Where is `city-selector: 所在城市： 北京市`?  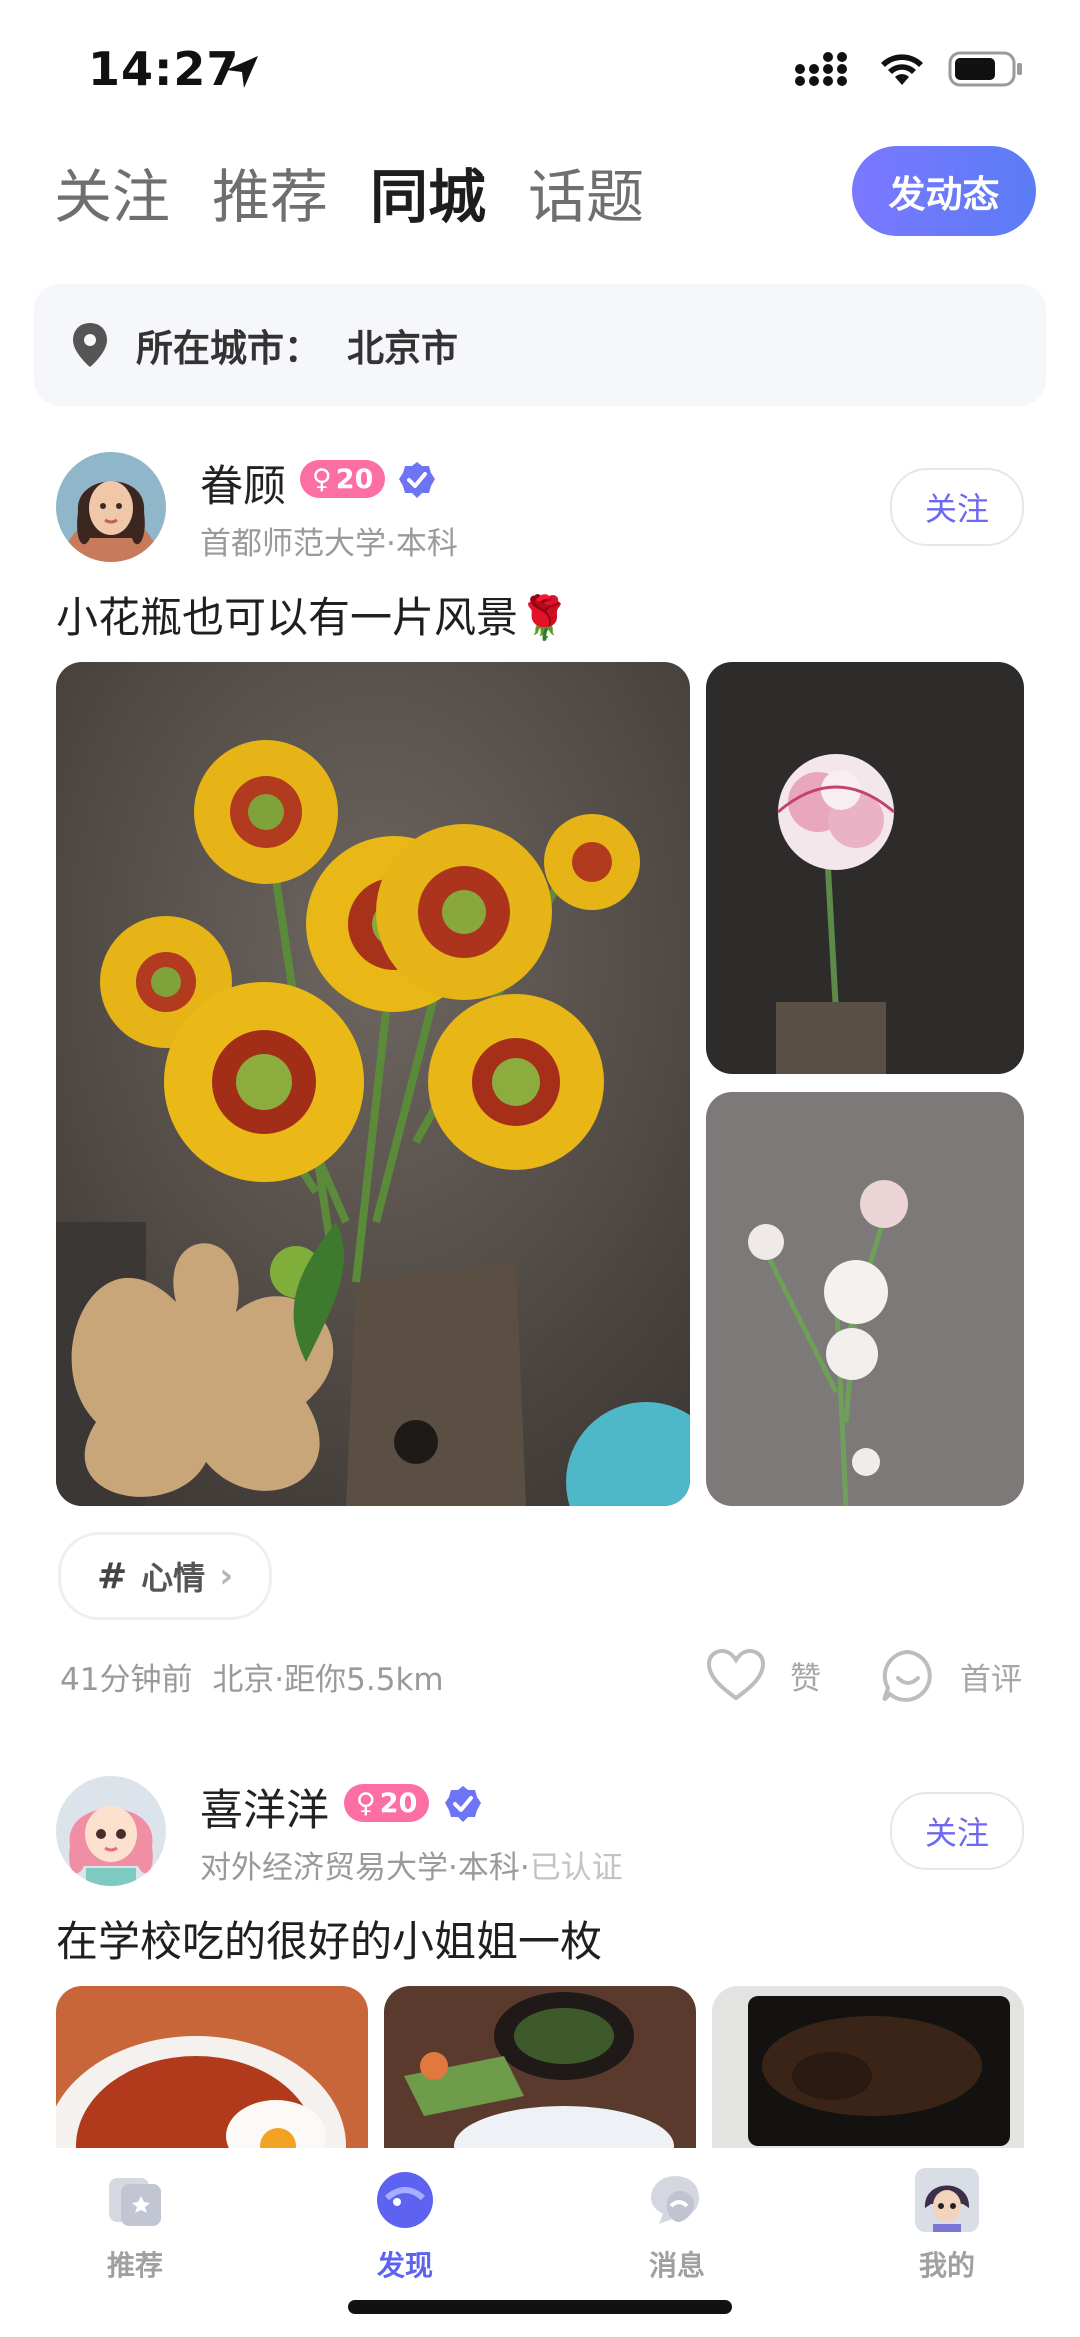
city-selector: 所在城市： 北京市 is located at coordinates (540, 345).